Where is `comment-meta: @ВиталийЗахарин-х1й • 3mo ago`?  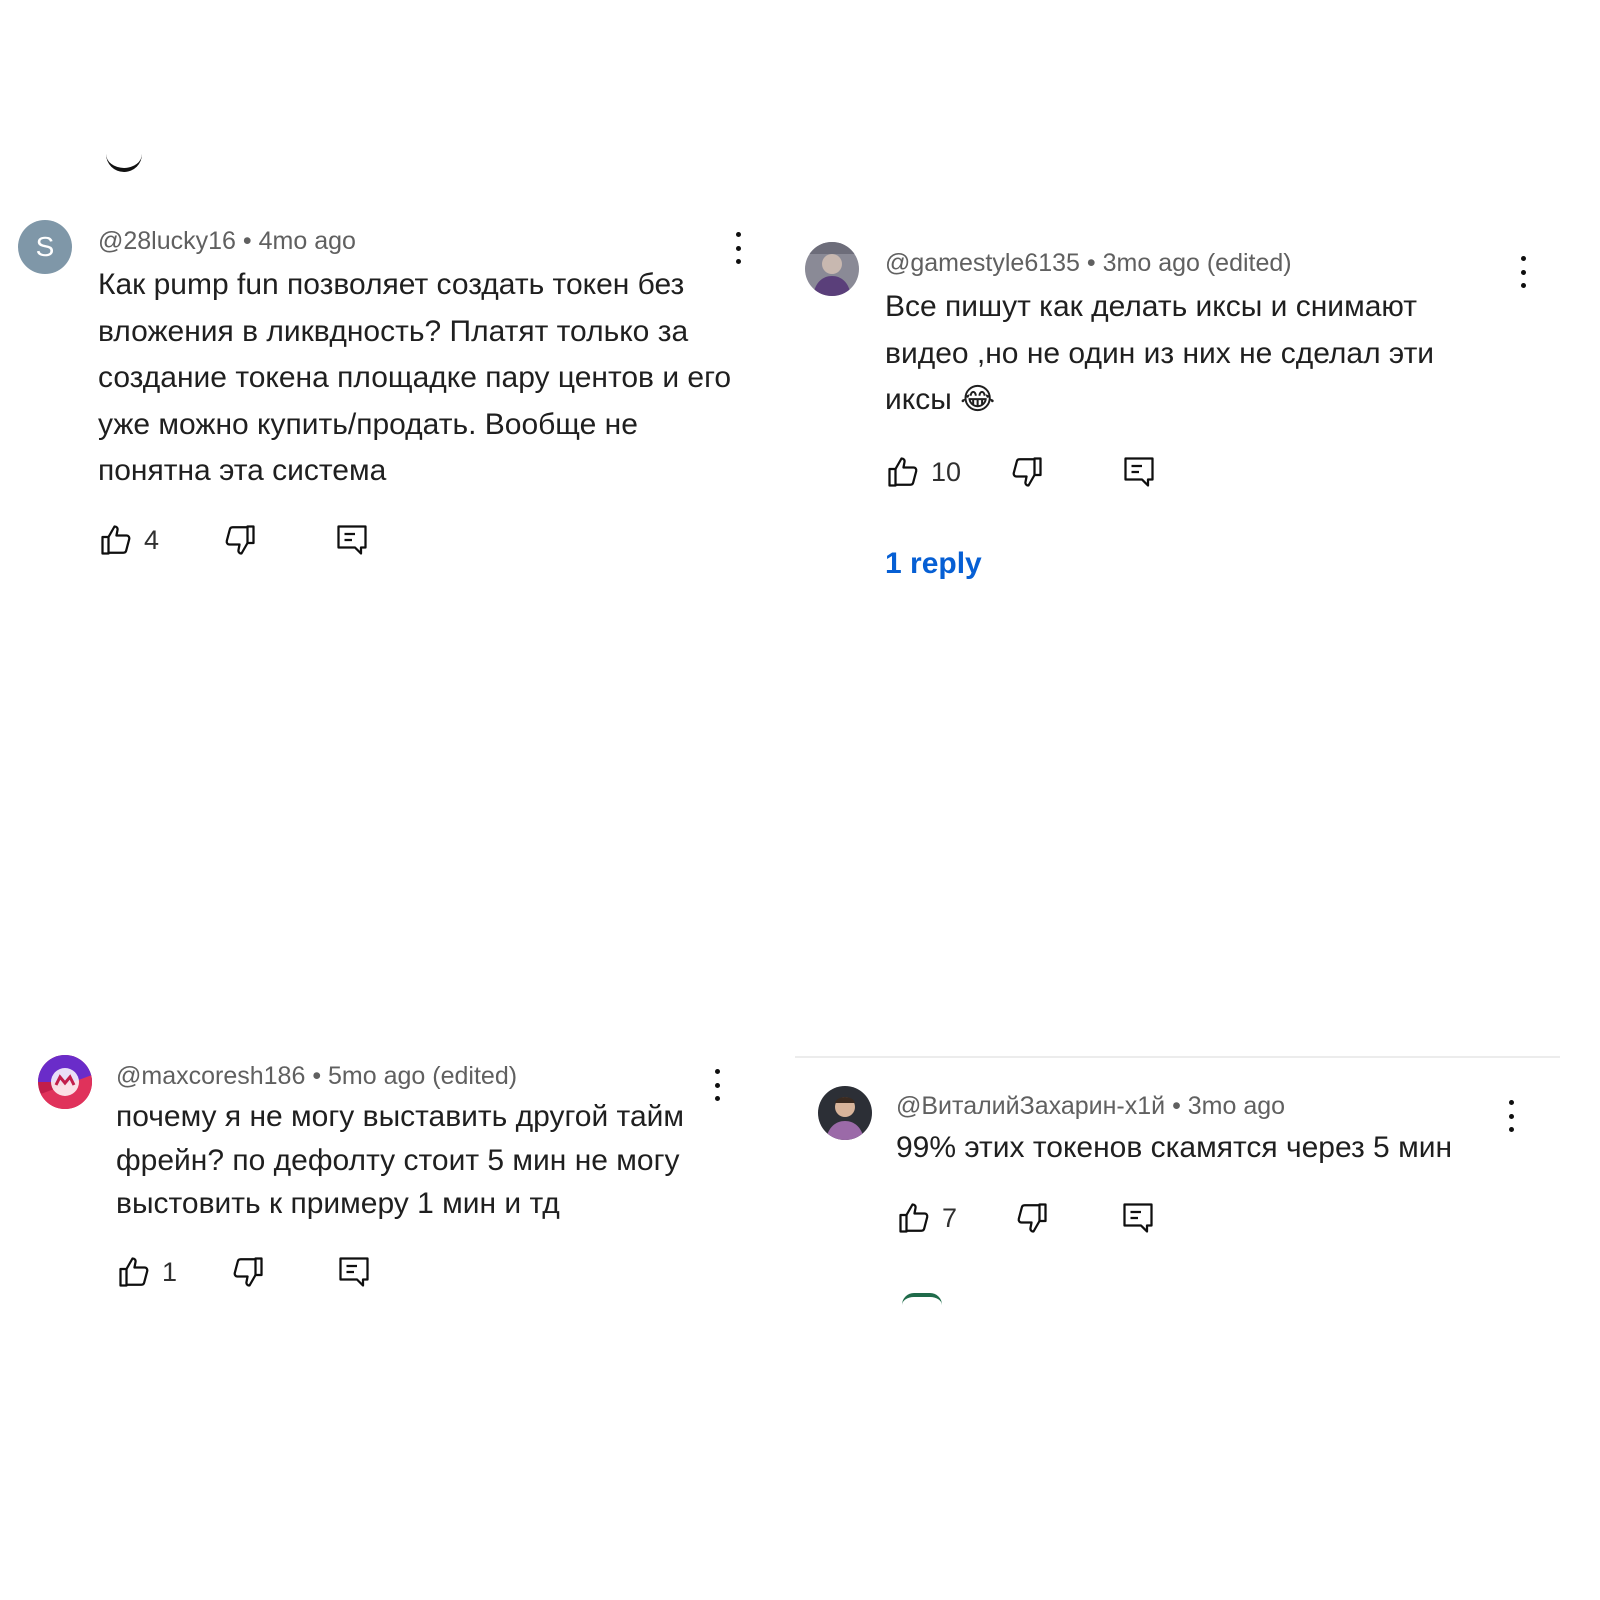 comment-meta: @ВиталийЗахарин-х1й • 3mo ago is located at coordinates (1090, 1106).